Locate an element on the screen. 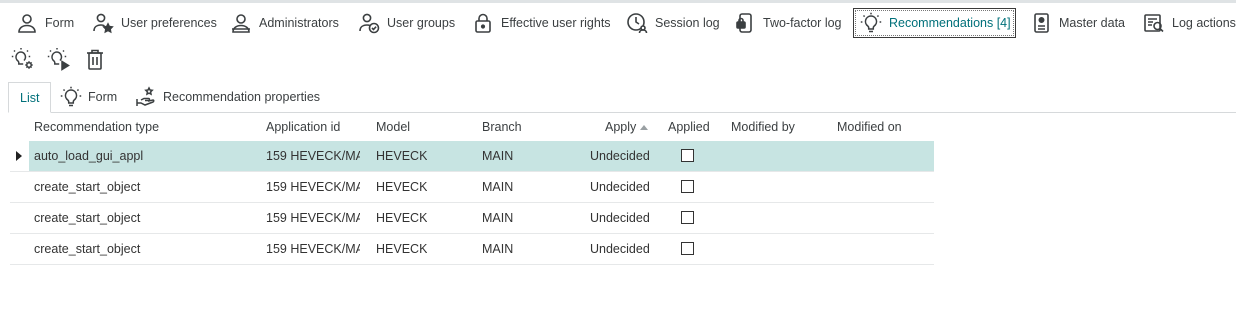 This screenshot has width=1236, height=316. cell-recommendation-type: auto_load_gui_appl is located at coordinates (89, 156).